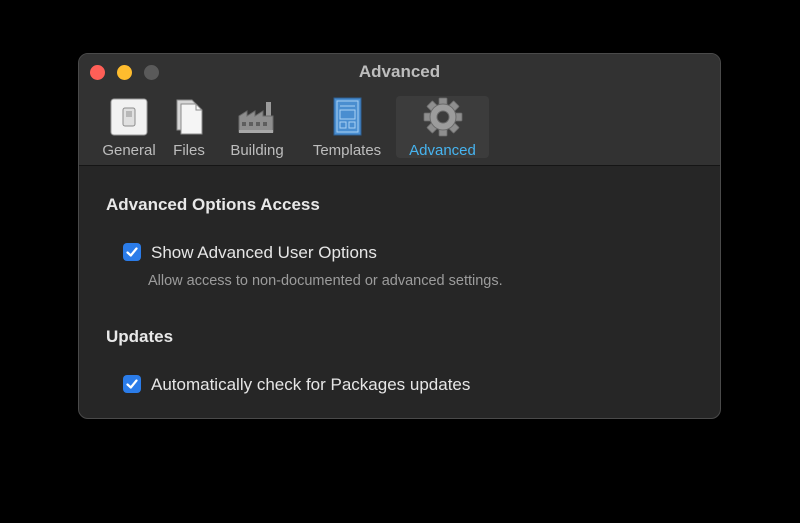 The width and height of the screenshot is (800, 523). What do you see at coordinates (347, 150) in the screenshot?
I see `tab-label: Templates` at bounding box center [347, 150].